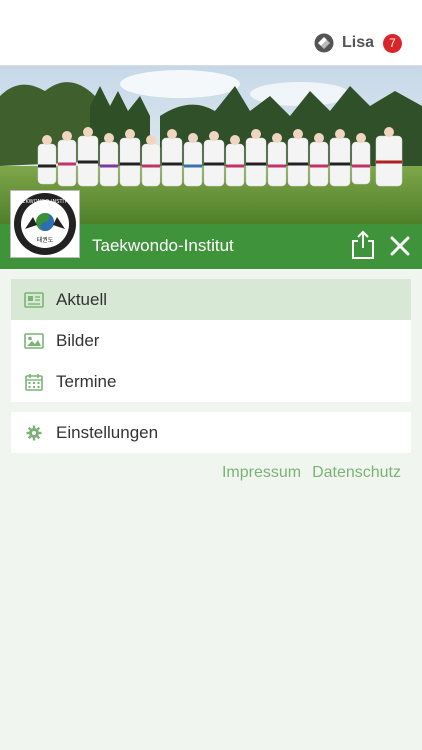 The width and height of the screenshot is (422, 750). What do you see at coordinates (82, 299) in the screenshot?
I see `menu-item-label: Aktuell` at bounding box center [82, 299].